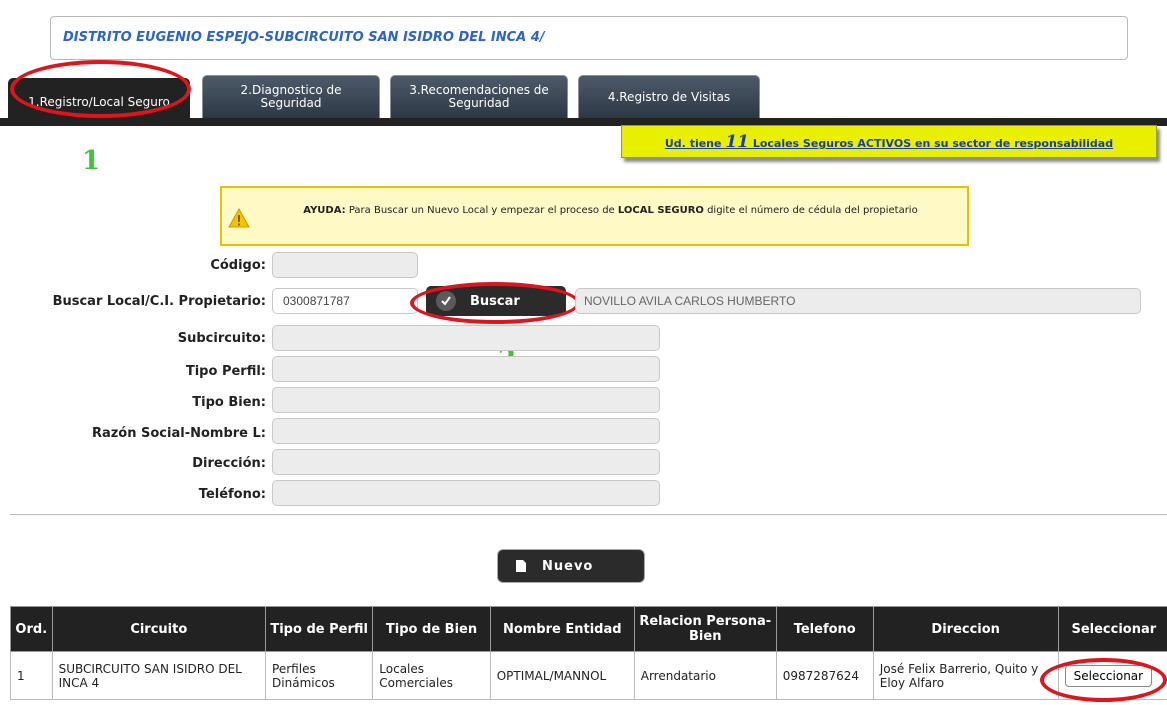  What do you see at coordinates (466, 369) in the screenshot?
I see `tipo-perfil-field` at bounding box center [466, 369].